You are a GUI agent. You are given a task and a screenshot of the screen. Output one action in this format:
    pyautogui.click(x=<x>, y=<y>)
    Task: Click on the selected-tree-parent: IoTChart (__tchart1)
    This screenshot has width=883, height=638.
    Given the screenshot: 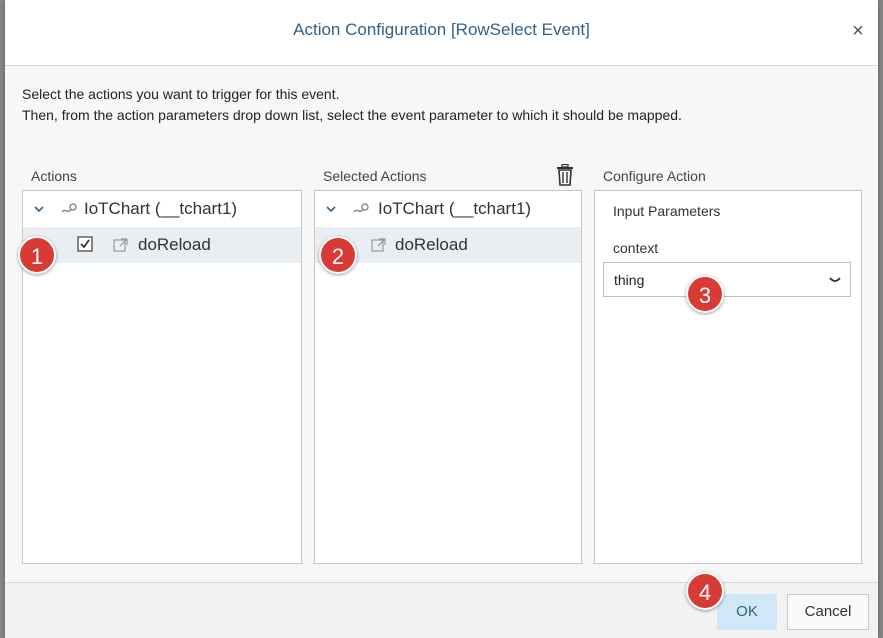 What is the action you would take?
    pyautogui.click(x=448, y=209)
    